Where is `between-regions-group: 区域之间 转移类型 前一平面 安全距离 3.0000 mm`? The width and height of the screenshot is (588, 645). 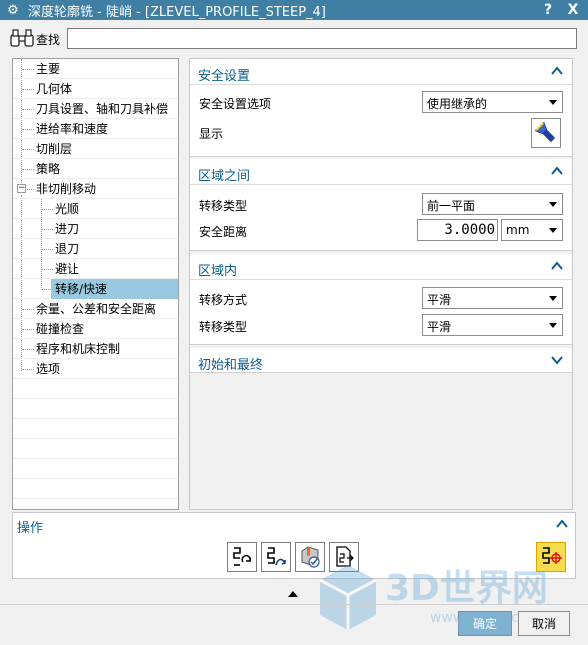
between-regions-group: 区域之间 转移类型 前一平面 安全距离 3.0000 mm is located at coordinates (381, 205).